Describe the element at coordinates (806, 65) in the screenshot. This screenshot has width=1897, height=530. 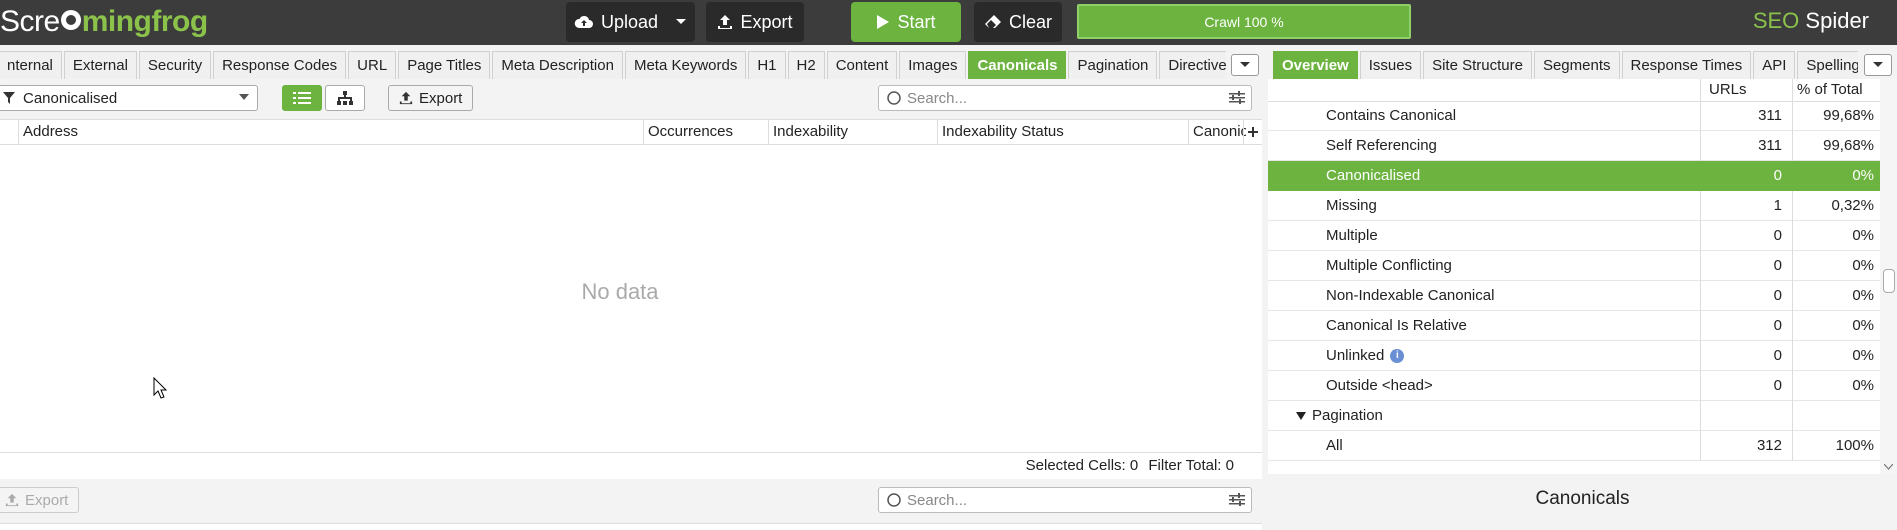
I see `tab-h2: H2` at that location.